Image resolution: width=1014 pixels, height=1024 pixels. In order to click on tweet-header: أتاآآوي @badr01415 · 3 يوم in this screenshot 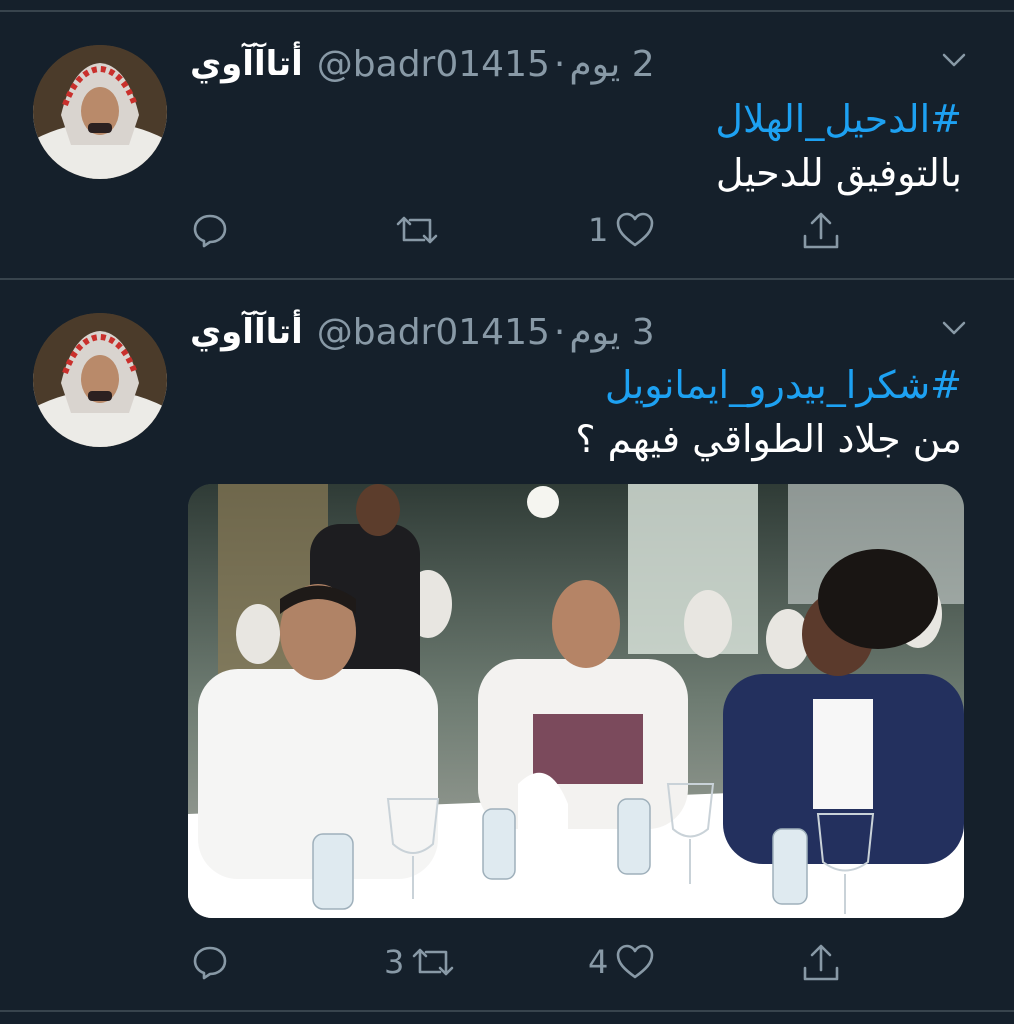, I will do `click(422, 332)`.